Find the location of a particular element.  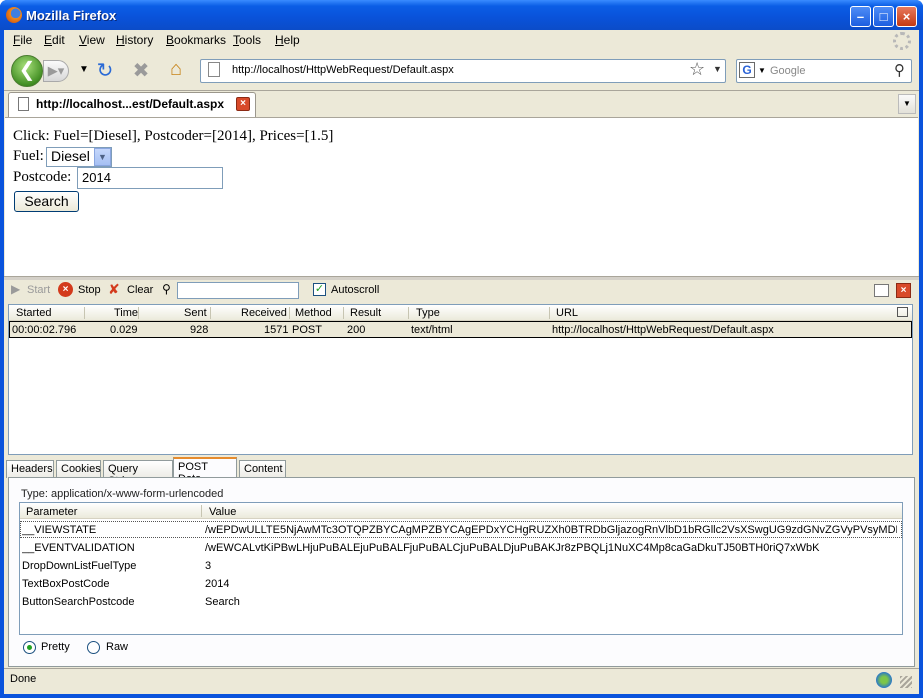

param-value: Search is located at coordinates (222, 602).